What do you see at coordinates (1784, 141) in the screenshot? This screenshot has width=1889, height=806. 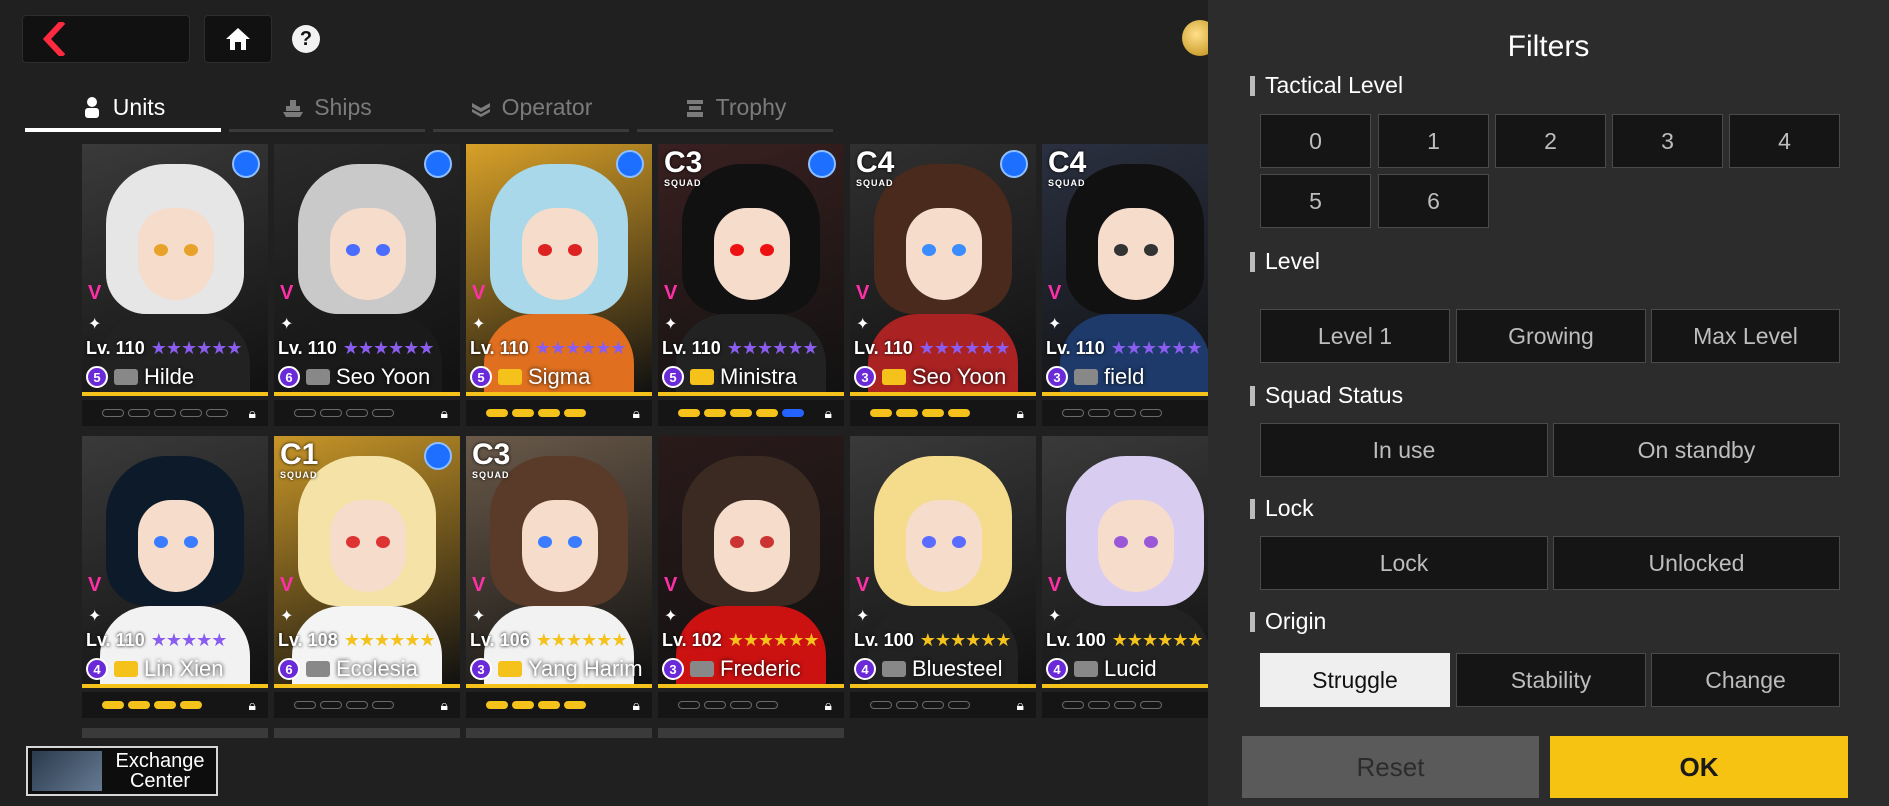 I see `tactical-level-4: 4` at bounding box center [1784, 141].